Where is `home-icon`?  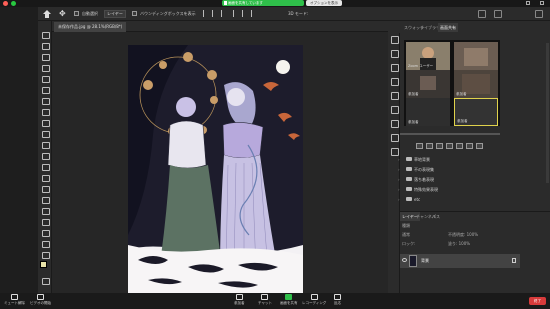 home-icon is located at coordinates (47, 14).